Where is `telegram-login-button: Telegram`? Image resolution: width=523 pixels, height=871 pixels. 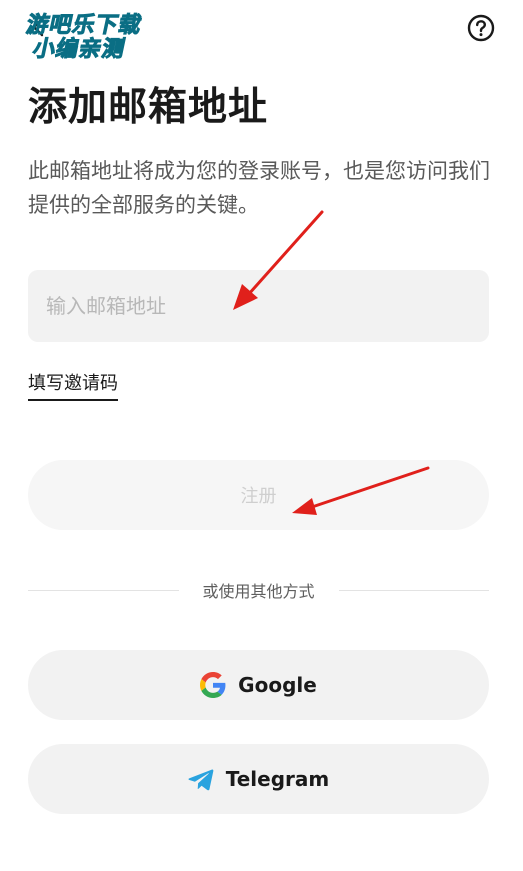 telegram-login-button: Telegram is located at coordinates (258, 779).